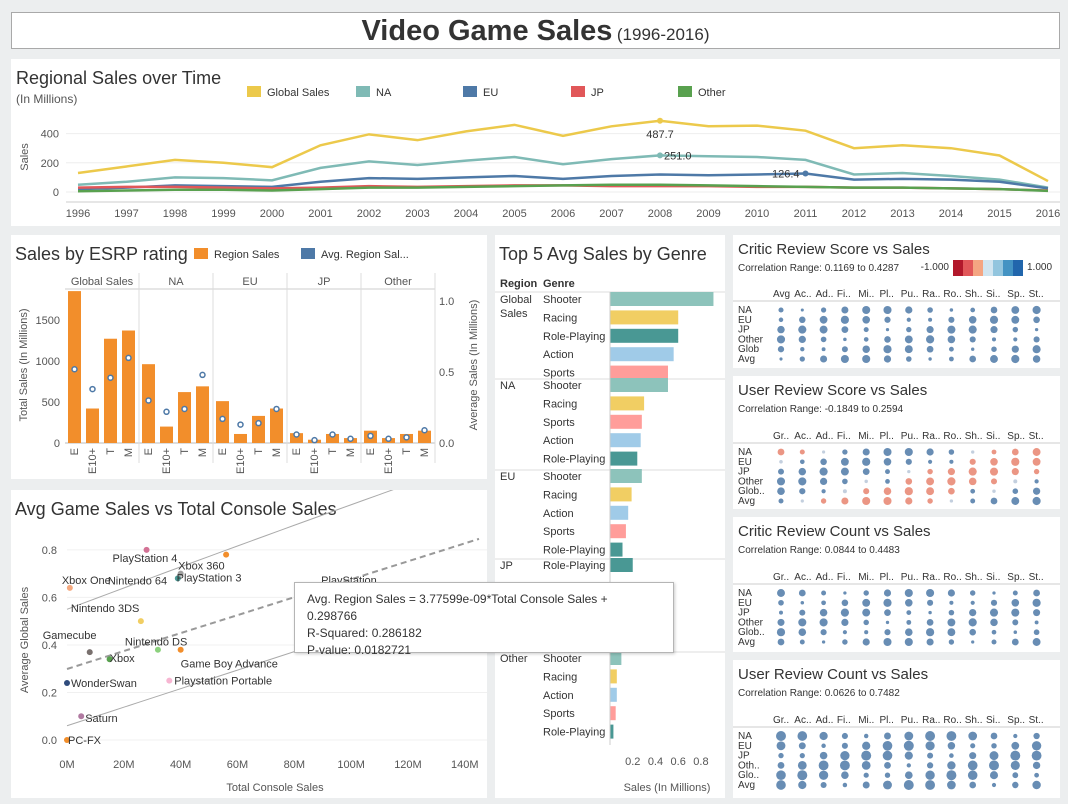  What do you see at coordinates (465, 765) in the screenshot?
I see `x-tick-label: 140M` at bounding box center [465, 765].